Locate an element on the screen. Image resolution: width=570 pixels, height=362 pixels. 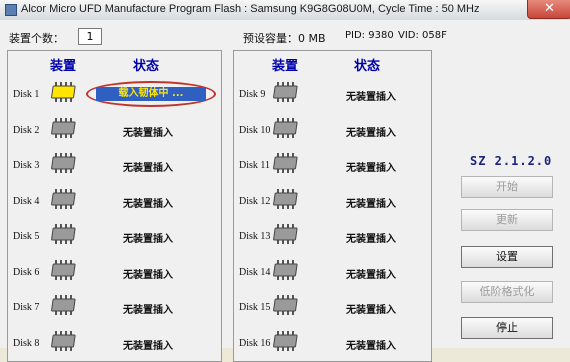
disk-row: Disk 16 无装置插入 is located at coordinates (332, 341).